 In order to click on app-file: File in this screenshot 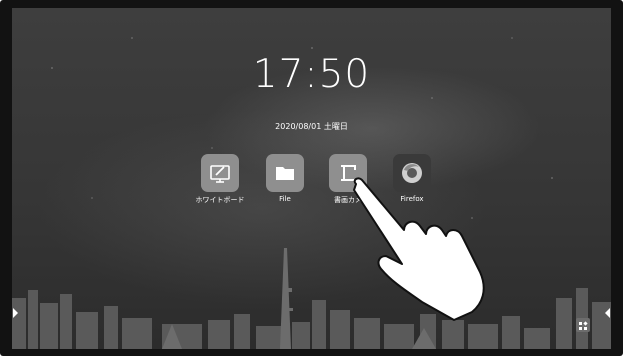, I will do `click(285, 178)`.